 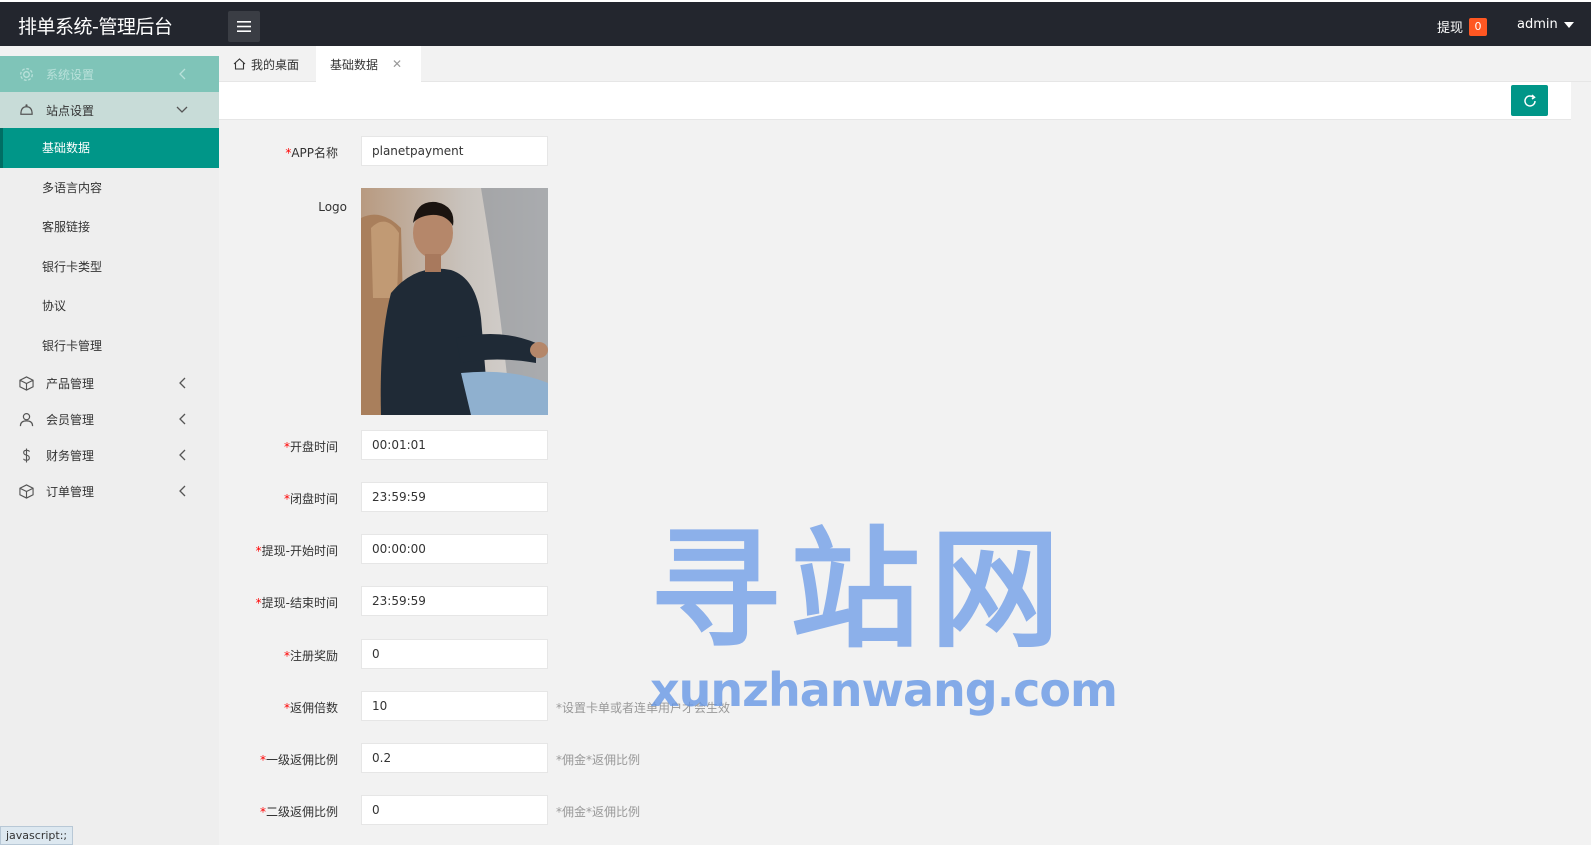 What do you see at coordinates (310, 499) in the screenshot?
I see `close-time-label: *闭盘时间` at bounding box center [310, 499].